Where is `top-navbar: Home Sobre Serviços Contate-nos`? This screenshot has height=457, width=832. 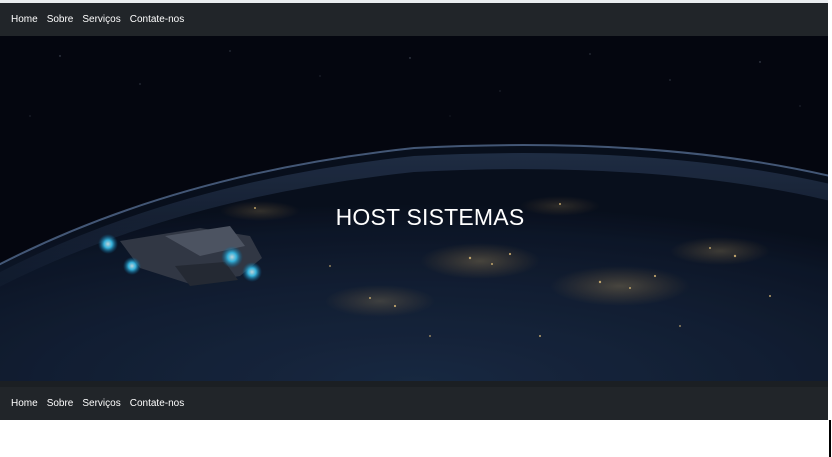 top-navbar: Home Sobre Serviços Contate-nos is located at coordinates (414, 19).